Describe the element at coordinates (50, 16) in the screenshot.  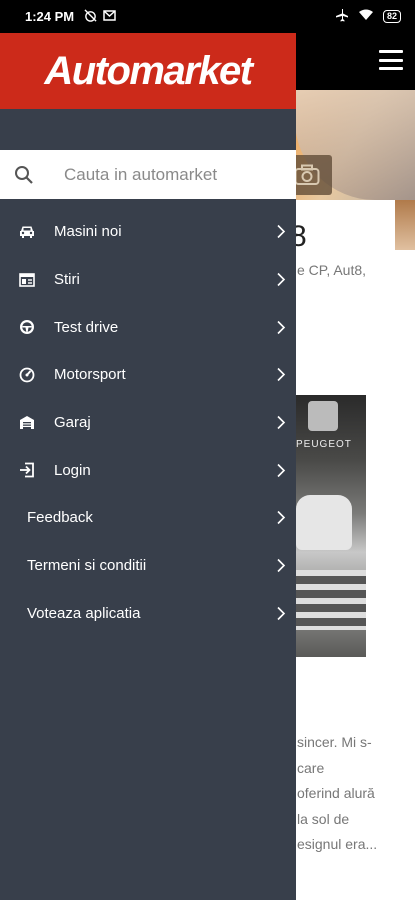
I see `status-time: 1:24 PM` at that location.